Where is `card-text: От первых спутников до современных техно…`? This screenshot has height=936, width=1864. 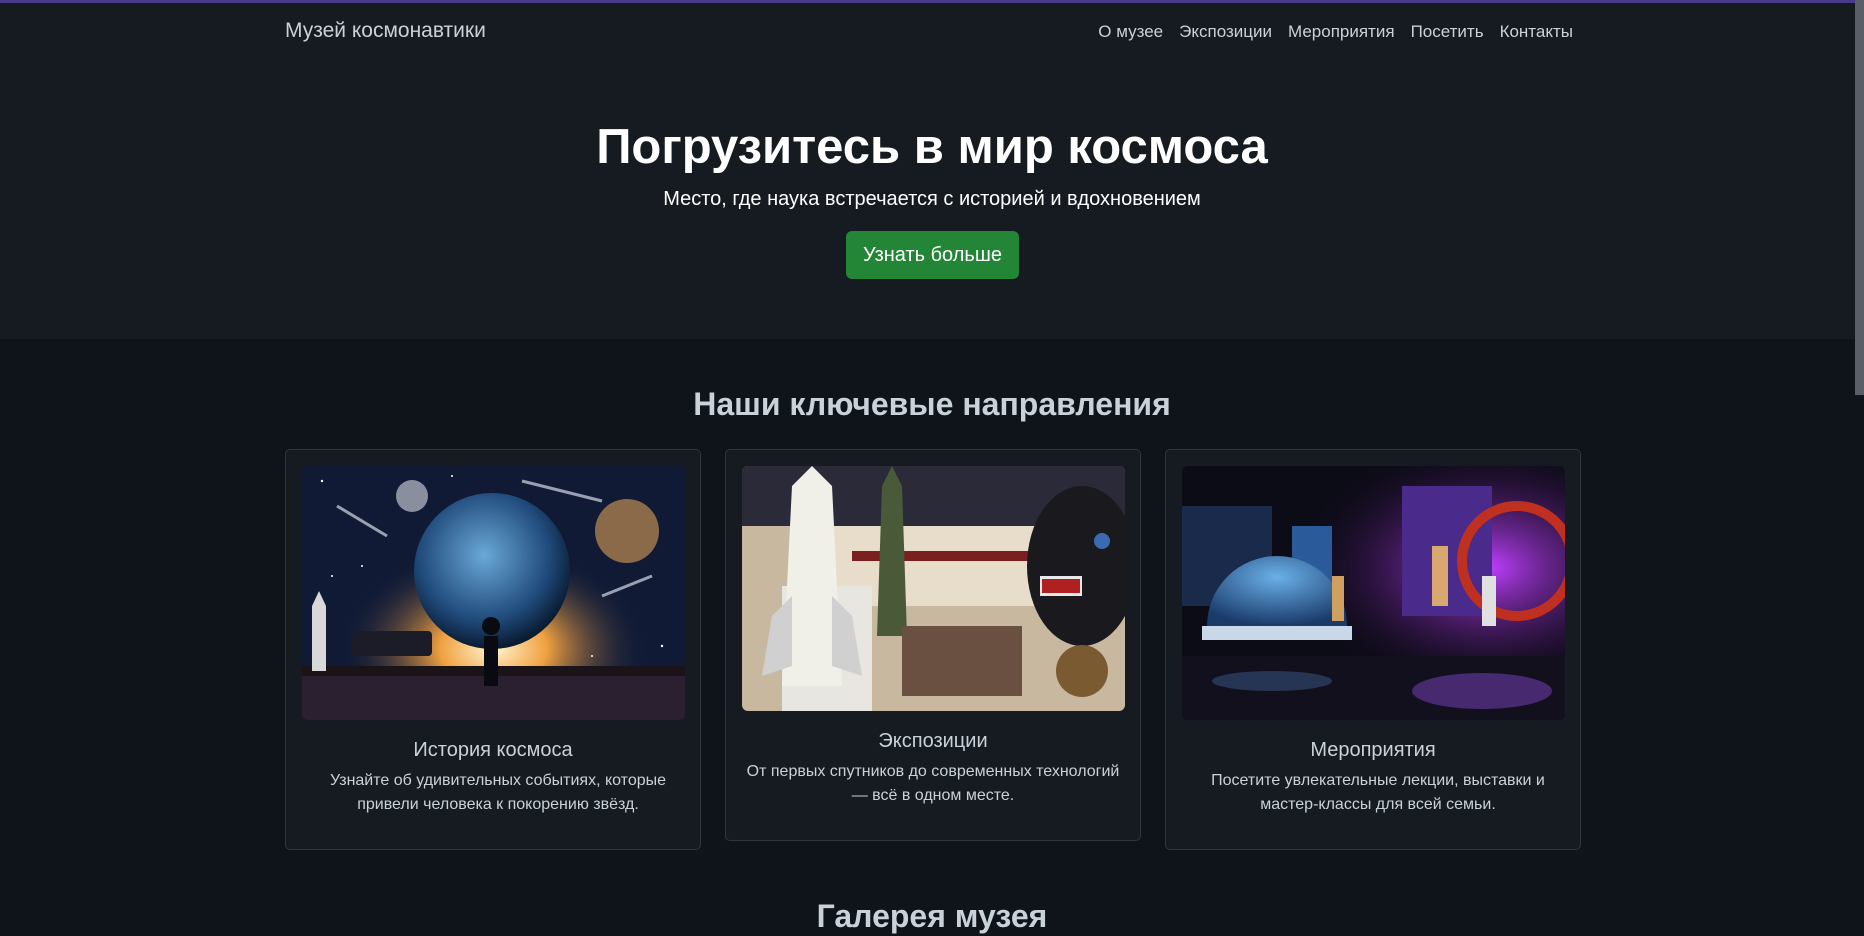
card-text: От первых спутников до современных техно… is located at coordinates (933, 783).